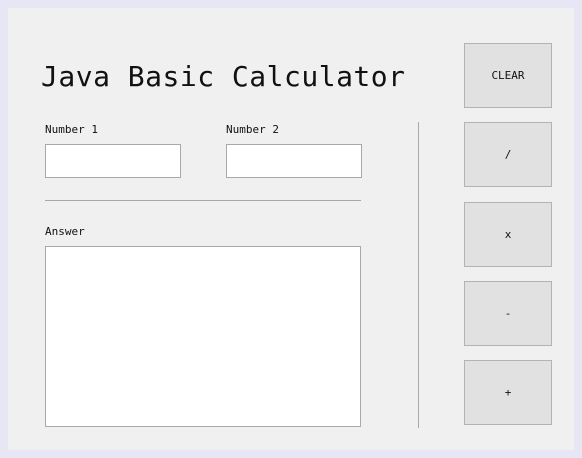  I want to click on number1-input, so click(113, 161).